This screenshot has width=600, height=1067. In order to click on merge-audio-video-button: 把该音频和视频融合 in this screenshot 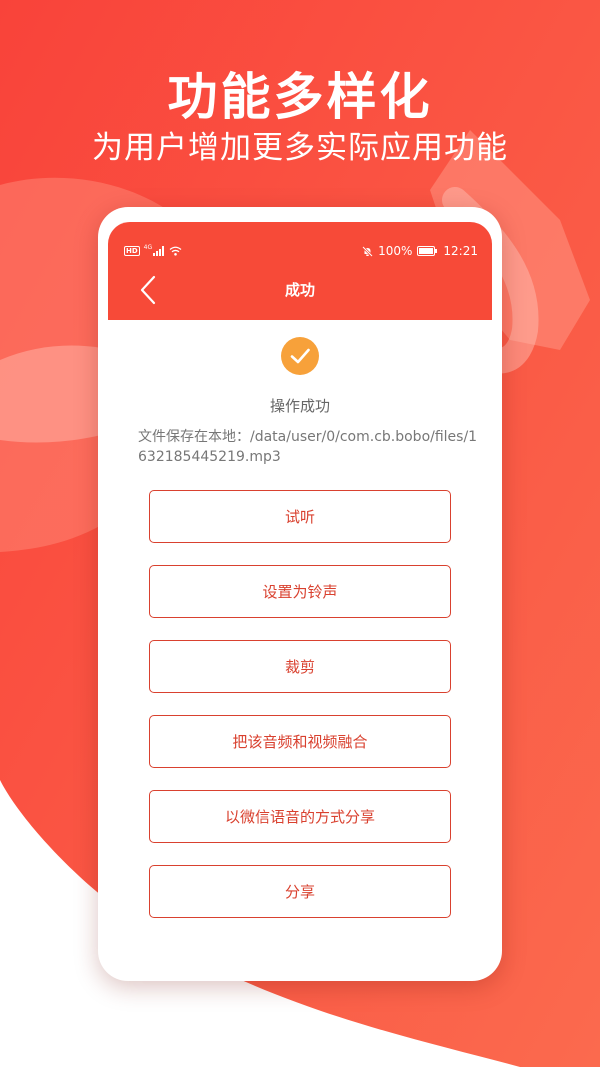, I will do `click(300, 741)`.